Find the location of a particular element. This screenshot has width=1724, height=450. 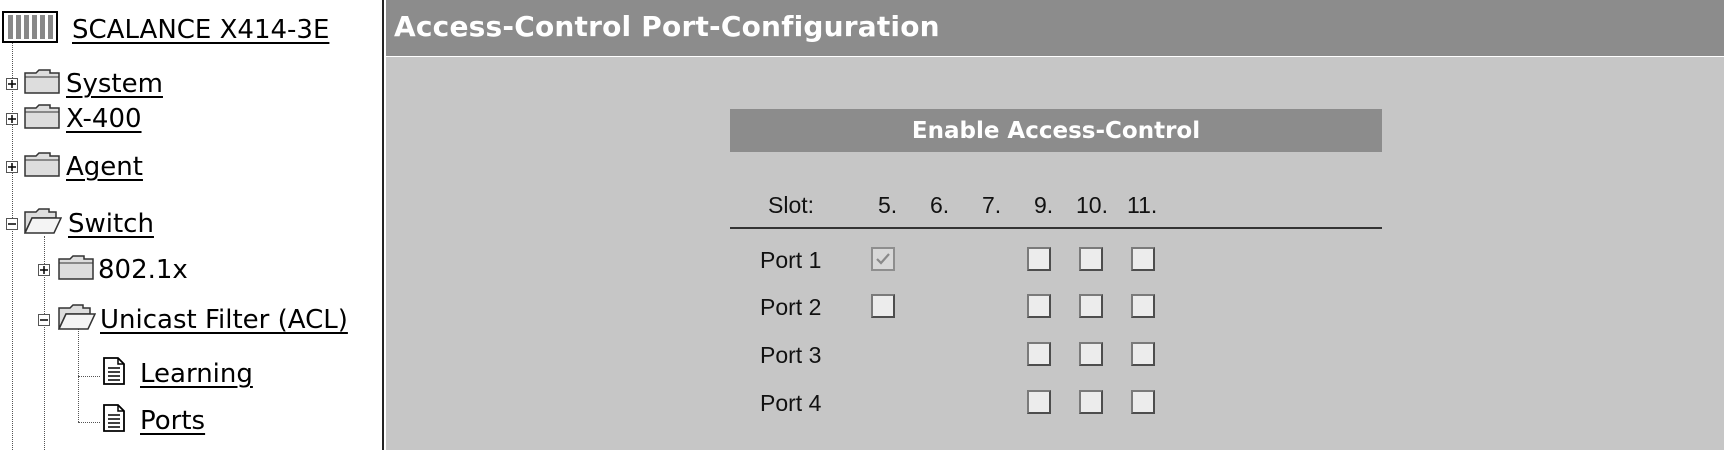

tree-item-x400: X-400 is located at coordinates (83, 119).